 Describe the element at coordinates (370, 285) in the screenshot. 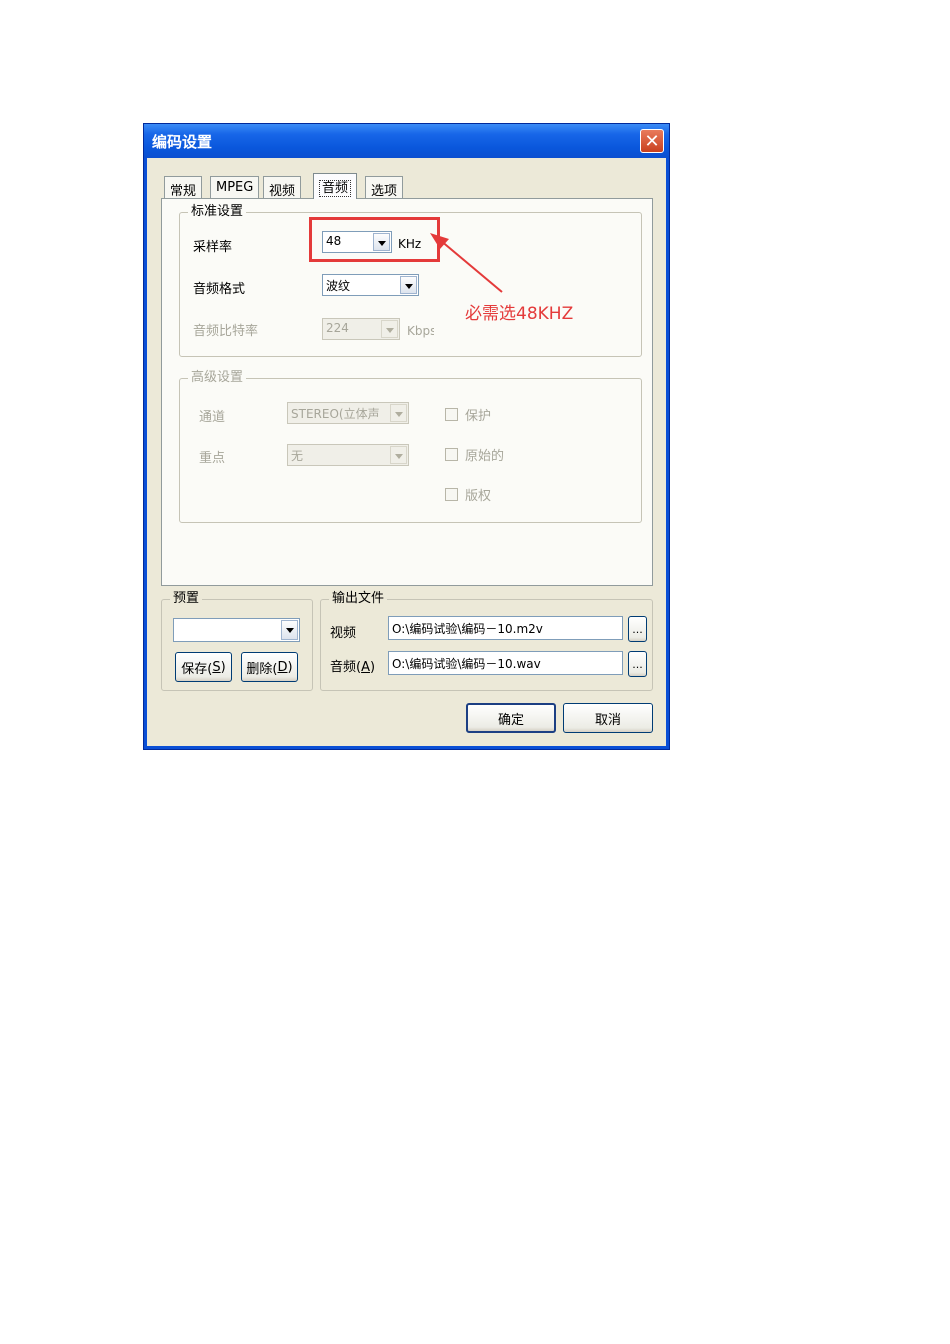

I see `audio-format-combo: 波纹` at that location.